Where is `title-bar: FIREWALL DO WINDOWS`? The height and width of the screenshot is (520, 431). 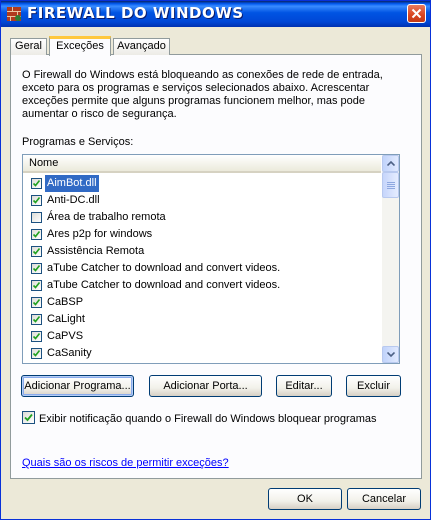 title-bar: FIREWALL DO WINDOWS is located at coordinates (215, 14).